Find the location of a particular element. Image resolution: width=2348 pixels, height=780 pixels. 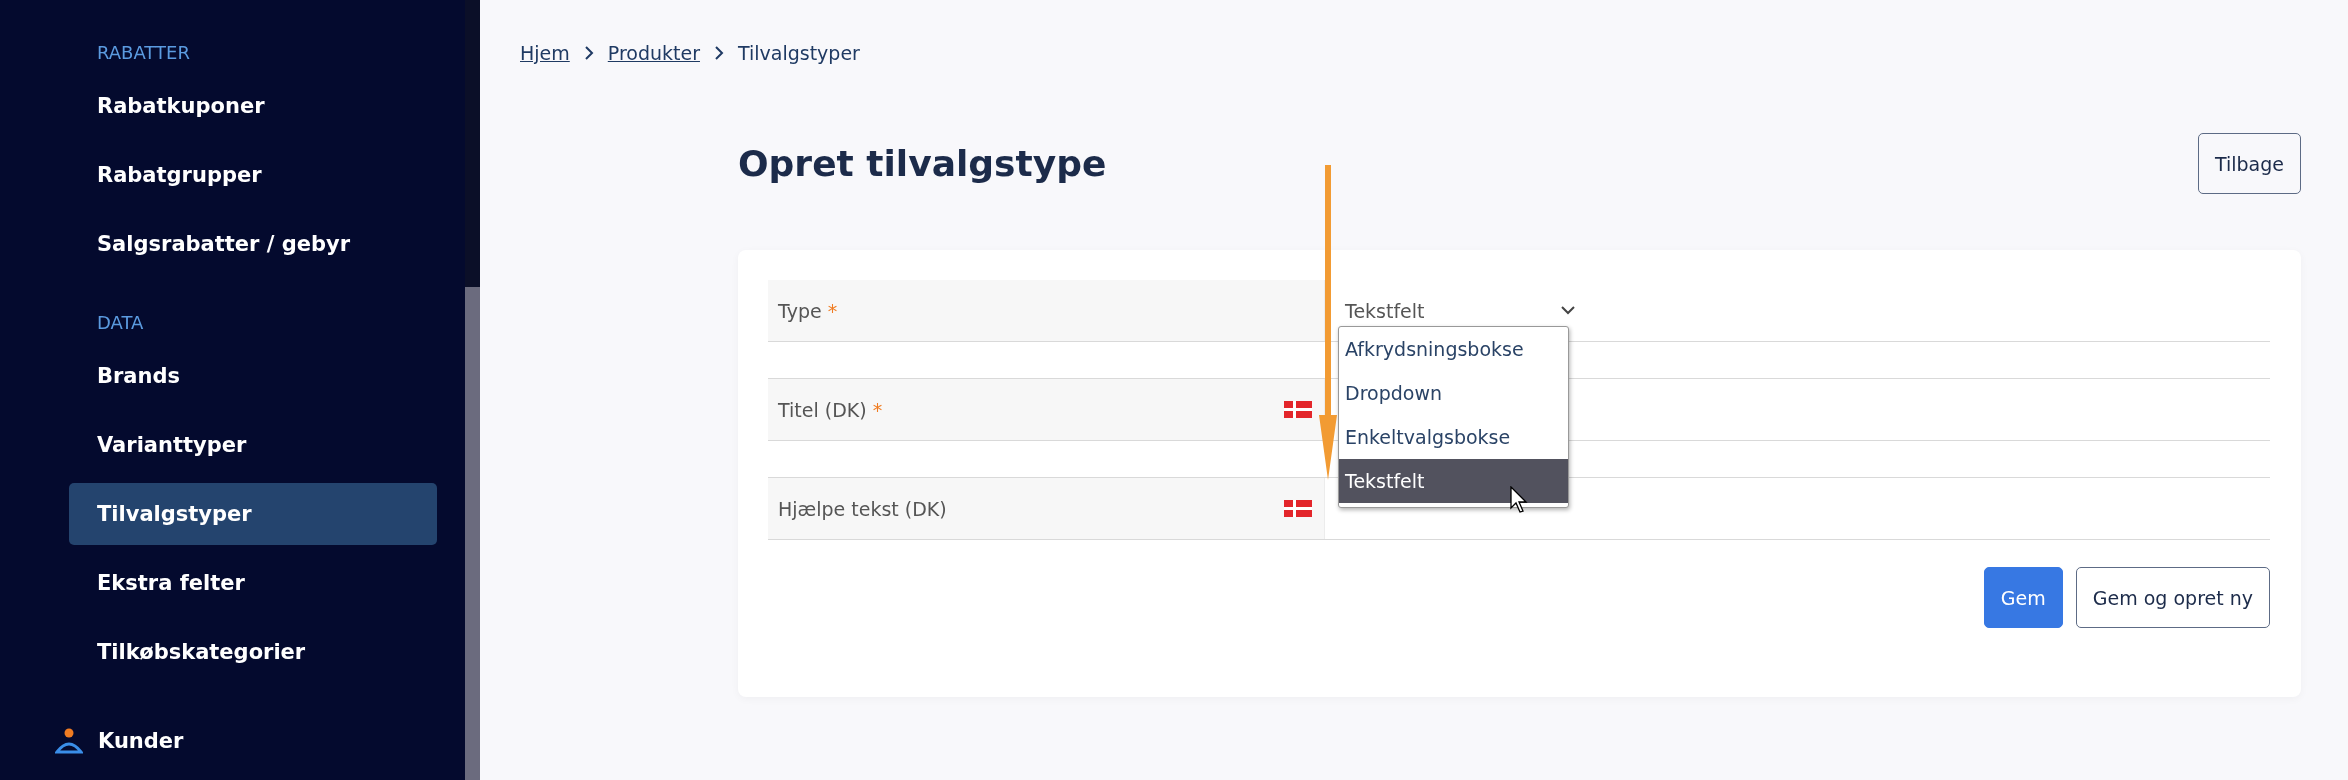

dropdown-option: Tekstfelt is located at coordinates (1453, 481).